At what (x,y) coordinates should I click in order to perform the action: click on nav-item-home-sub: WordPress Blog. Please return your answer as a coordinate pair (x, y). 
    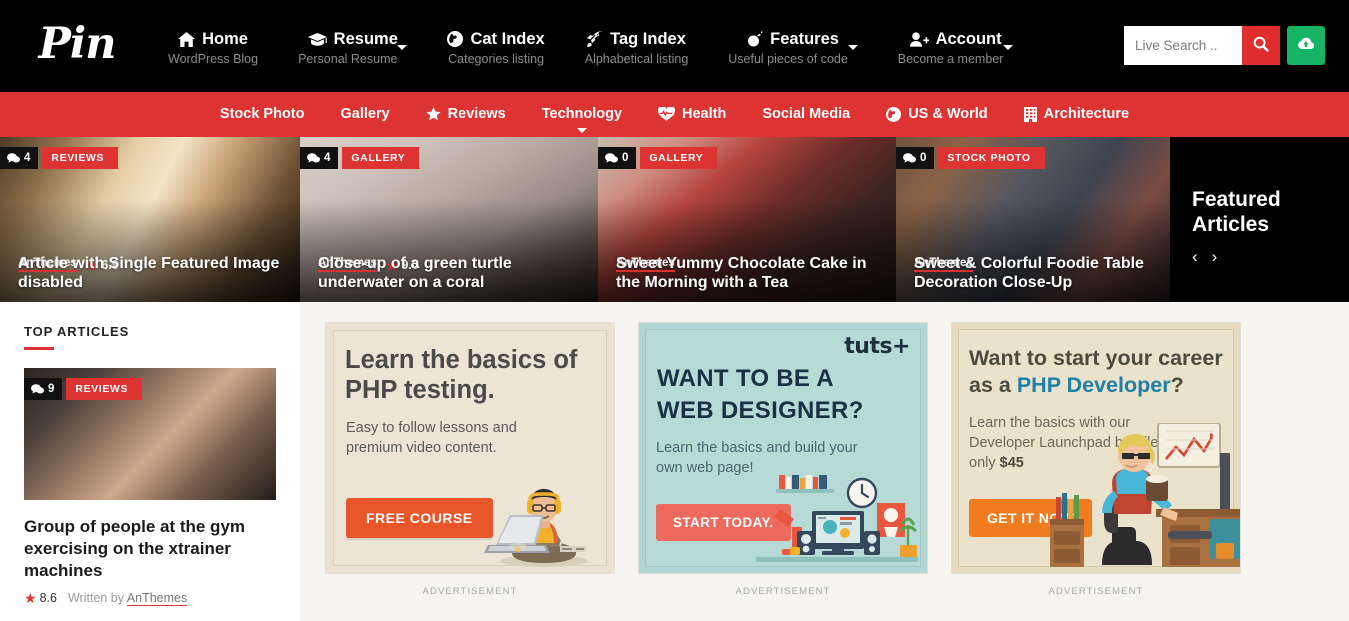
    Looking at the image, I should click on (213, 59).